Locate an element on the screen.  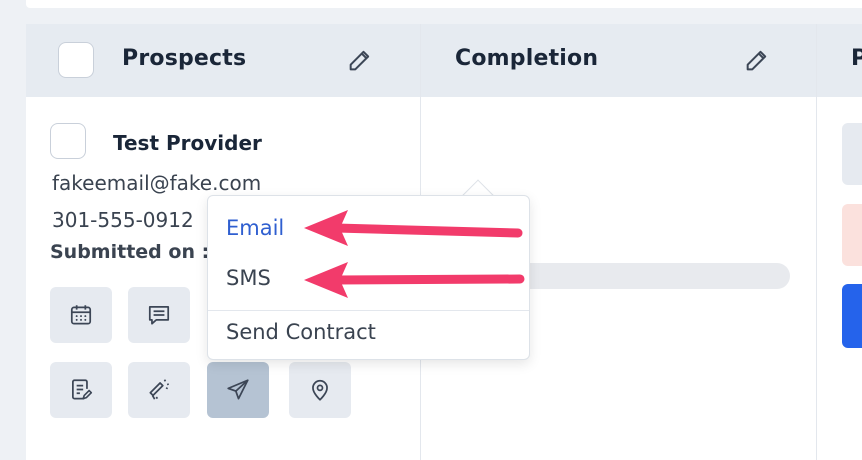
notes-button is located at coordinates (81, 390).